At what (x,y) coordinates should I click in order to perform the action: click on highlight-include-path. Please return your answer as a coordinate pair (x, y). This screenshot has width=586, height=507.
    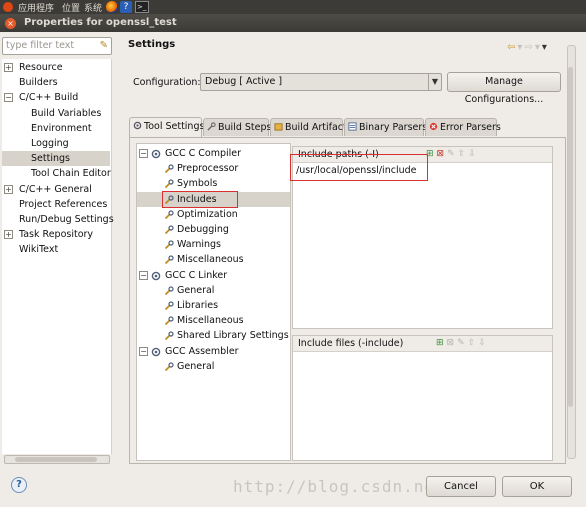
    Looking at the image, I should click on (359, 167).